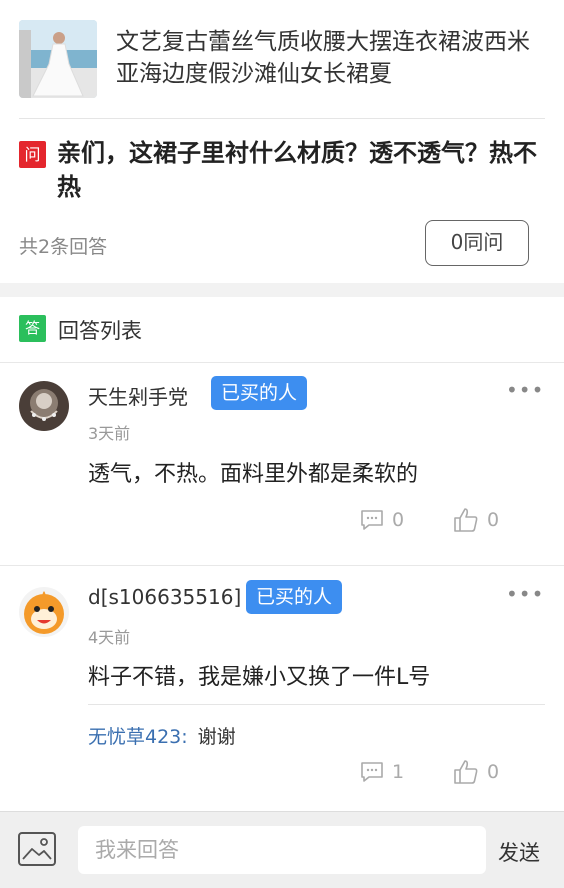 The width and height of the screenshot is (564, 888). What do you see at coordinates (282, 330) in the screenshot?
I see `answer-list-header: 答 回答列表` at bounding box center [282, 330].